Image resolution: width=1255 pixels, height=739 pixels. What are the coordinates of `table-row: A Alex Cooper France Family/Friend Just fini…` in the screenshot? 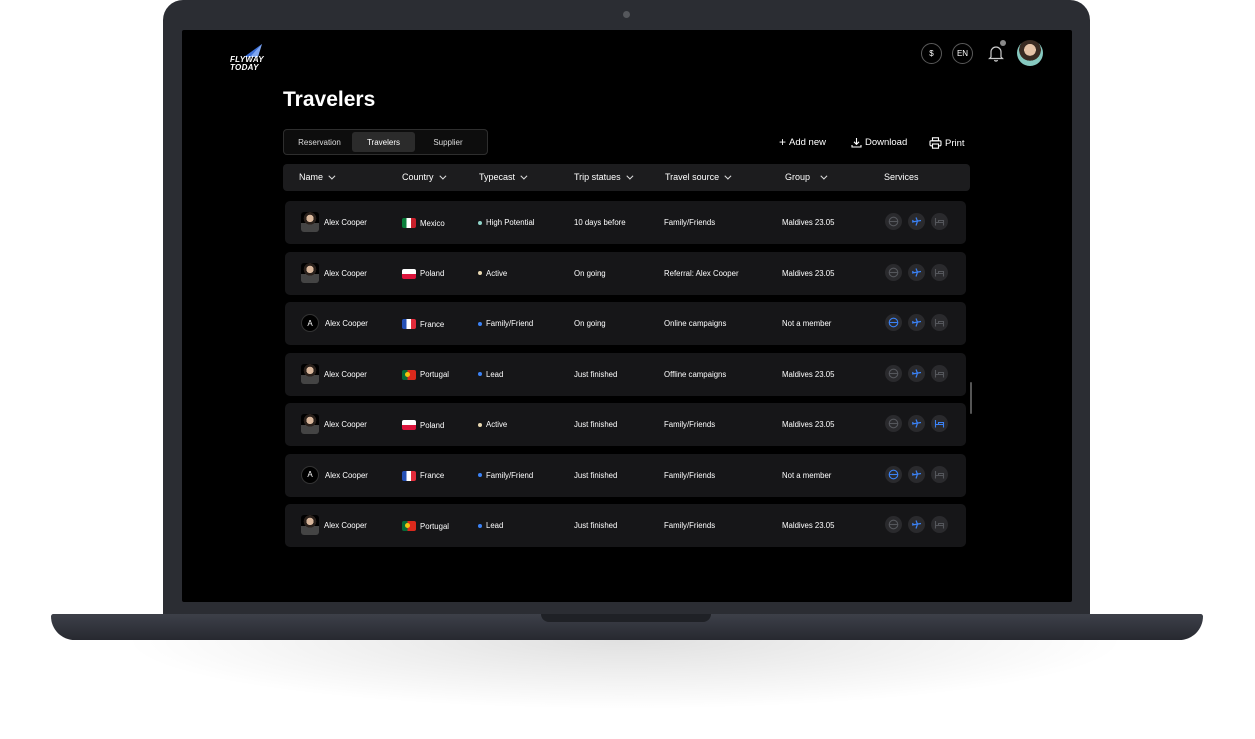 It's located at (625, 475).